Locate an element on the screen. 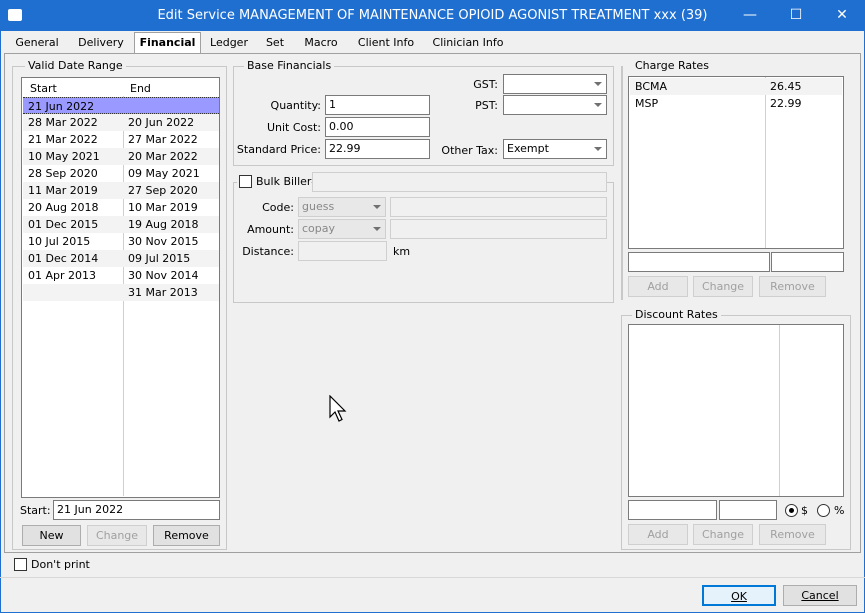 This screenshot has width=865, height=613. date-range-start-cell: 21 Mar 2022 is located at coordinates (63, 139).